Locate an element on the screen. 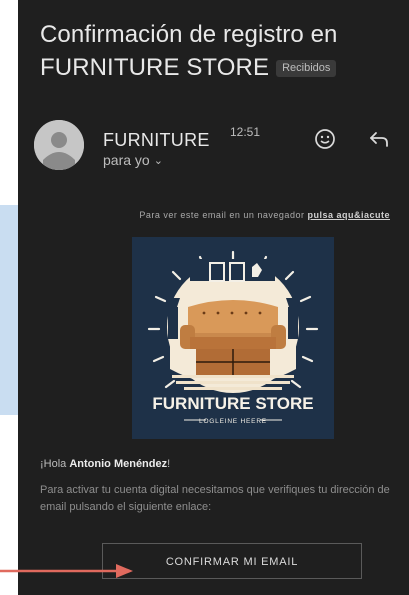 This screenshot has width=409, height=595. emoji-icon is located at coordinates (325, 139).